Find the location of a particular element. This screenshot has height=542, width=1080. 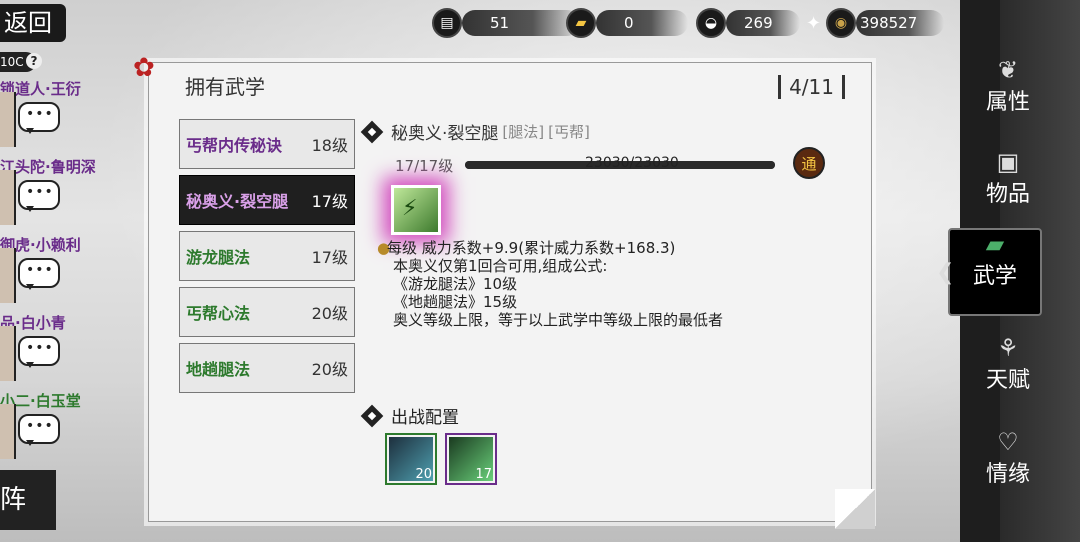

battle-slots: 20 17 is located at coordinates (441, 459).